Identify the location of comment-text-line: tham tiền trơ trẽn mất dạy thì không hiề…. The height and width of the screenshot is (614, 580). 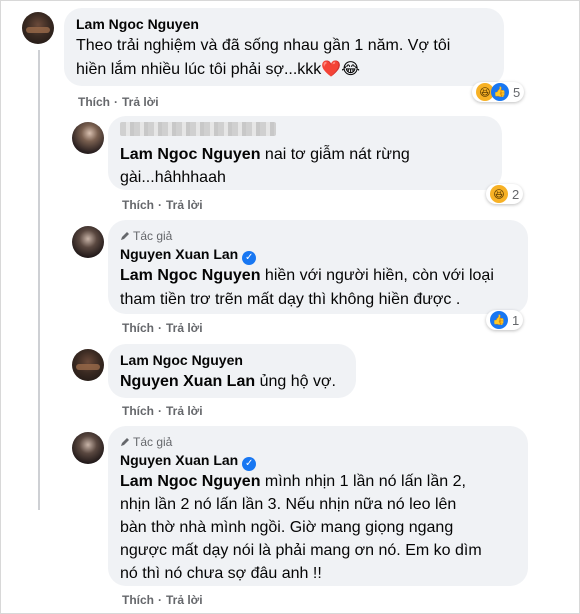
(290, 299).